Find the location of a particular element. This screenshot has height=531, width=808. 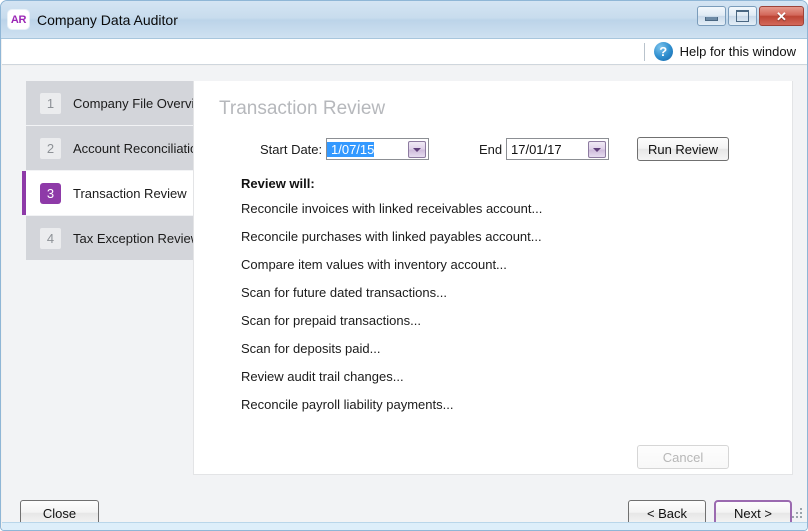

maximize-icon is located at coordinates (742, 16).